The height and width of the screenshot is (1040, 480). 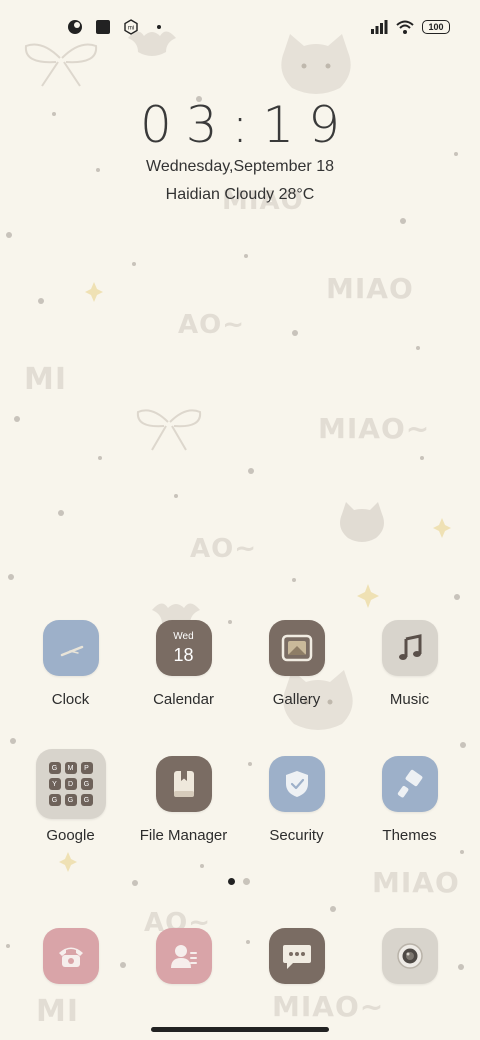 I want to click on calendar-day: Wed, so click(x=183, y=636).